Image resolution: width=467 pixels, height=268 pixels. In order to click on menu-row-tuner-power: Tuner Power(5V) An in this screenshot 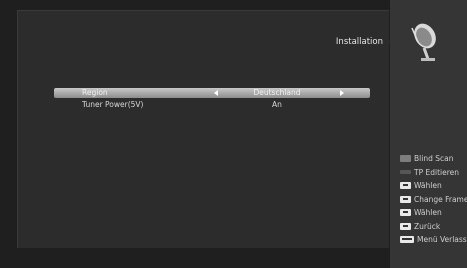, I will do `click(212, 105)`.